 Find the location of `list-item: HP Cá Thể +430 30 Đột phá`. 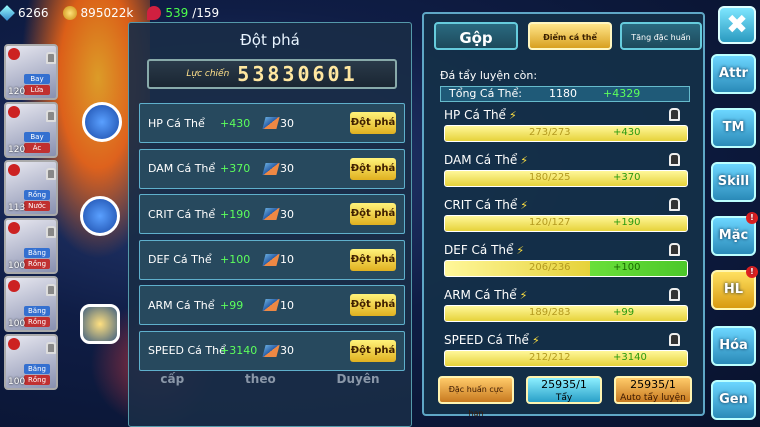

list-item: HP Cá Thể +430 30 Đột phá is located at coordinates (272, 123).